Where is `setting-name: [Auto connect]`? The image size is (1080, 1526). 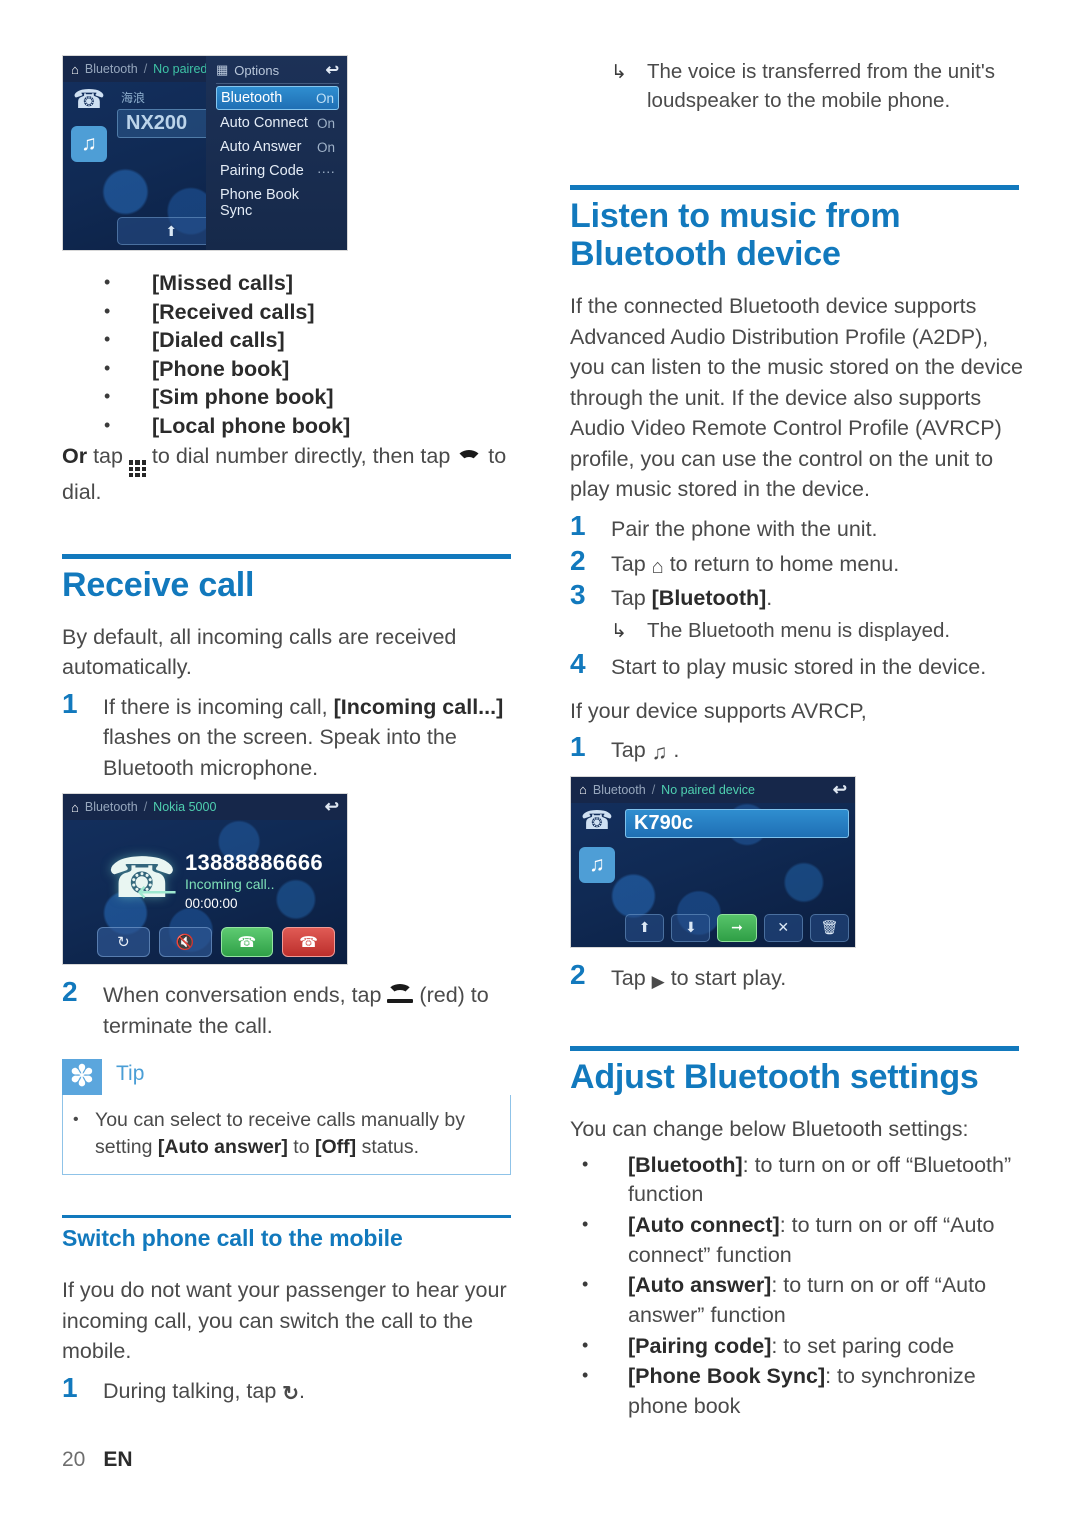
setting-name: [Auto connect] is located at coordinates (704, 1225).